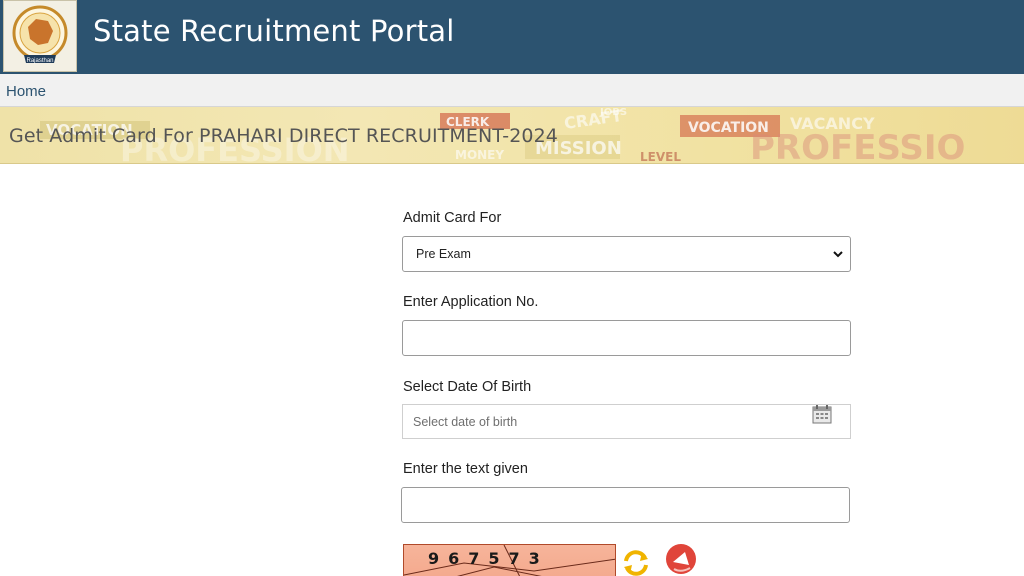  I want to click on banner-word: MONEY, so click(479, 155).